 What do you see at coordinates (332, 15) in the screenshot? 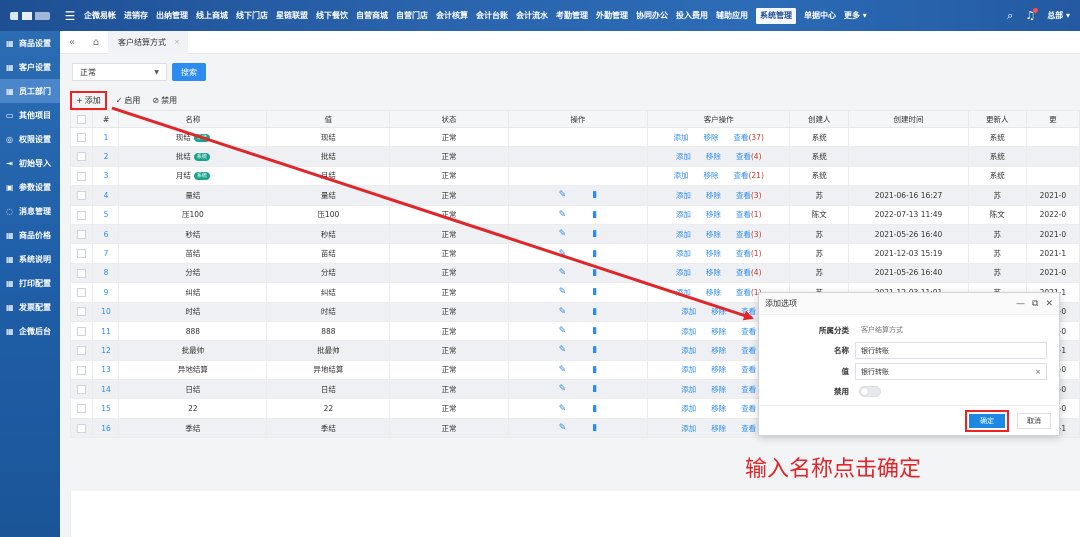
I see `nav-item: 线下餐饮` at bounding box center [332, 15].